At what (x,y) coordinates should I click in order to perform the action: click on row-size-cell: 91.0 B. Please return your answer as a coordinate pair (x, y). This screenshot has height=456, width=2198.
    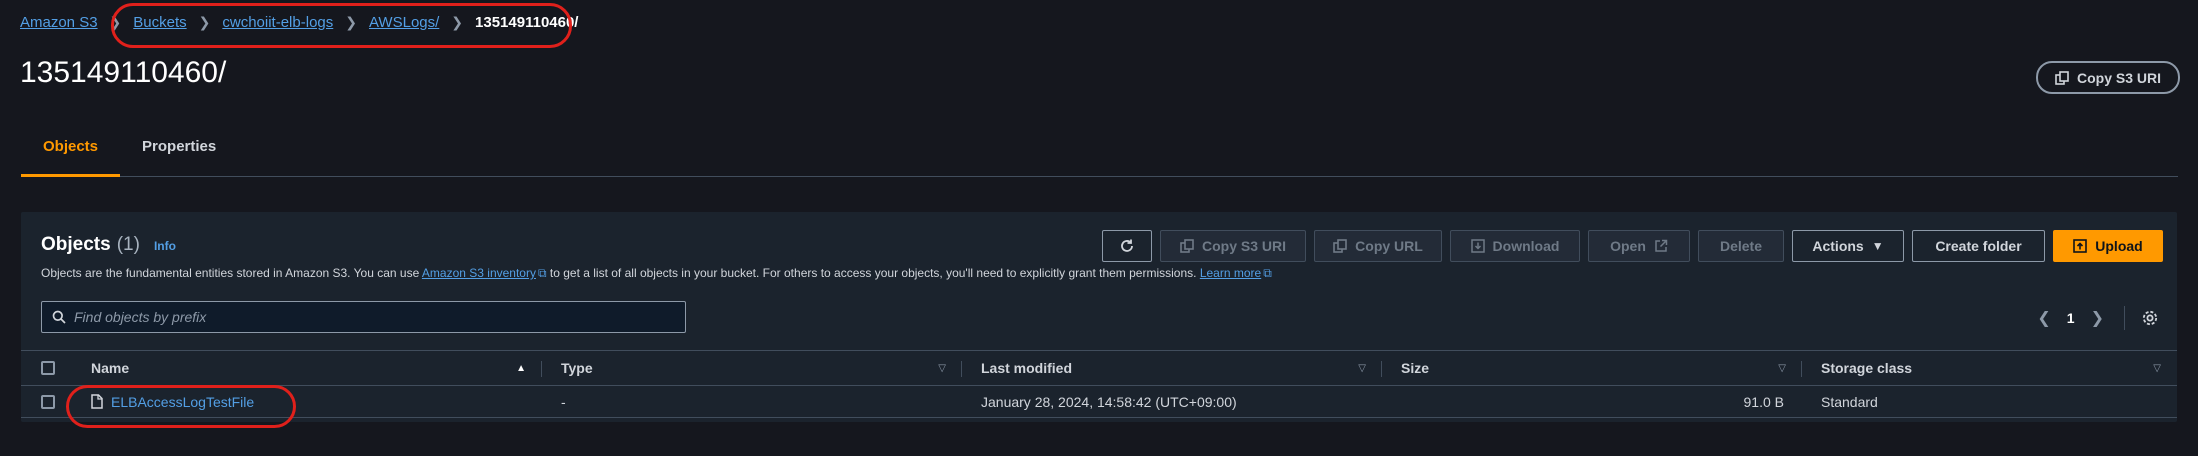
    Looking at the image, I should click on (1592, 401).